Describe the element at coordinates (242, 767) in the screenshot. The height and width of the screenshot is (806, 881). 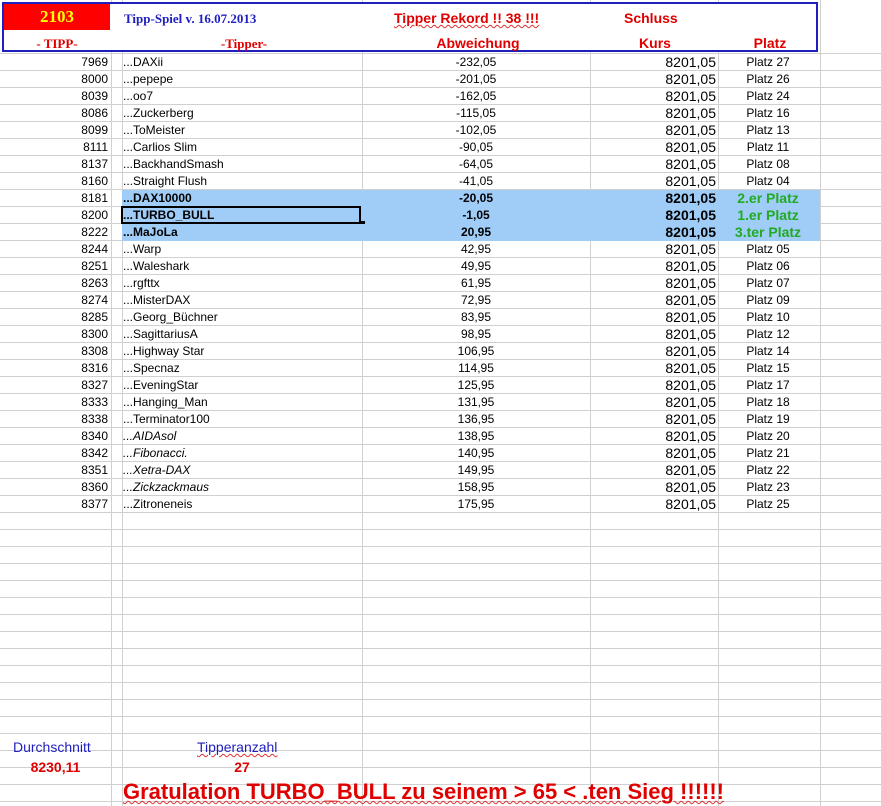
I see `tipperanzahl-value: 27` at that location.